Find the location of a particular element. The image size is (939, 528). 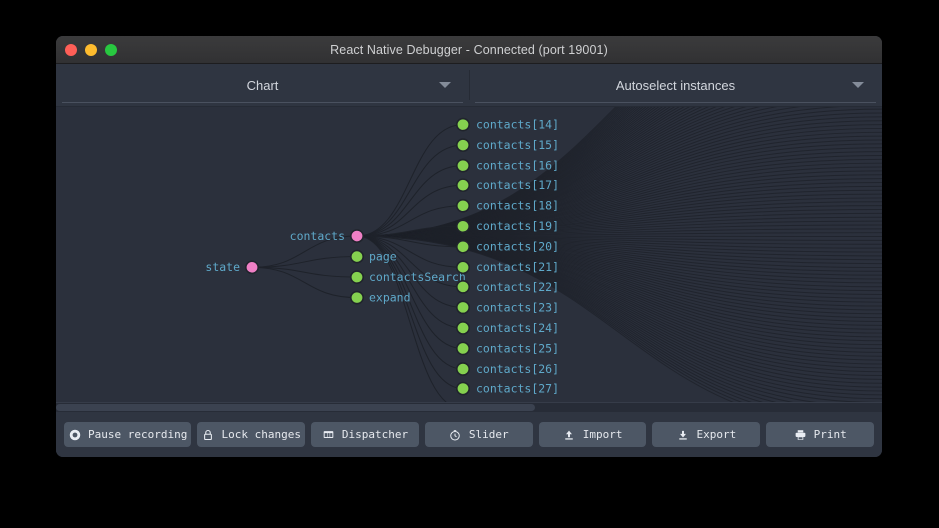

instance-select-dropdown-label: Autoselect instances is located at coordinates (675, 85).